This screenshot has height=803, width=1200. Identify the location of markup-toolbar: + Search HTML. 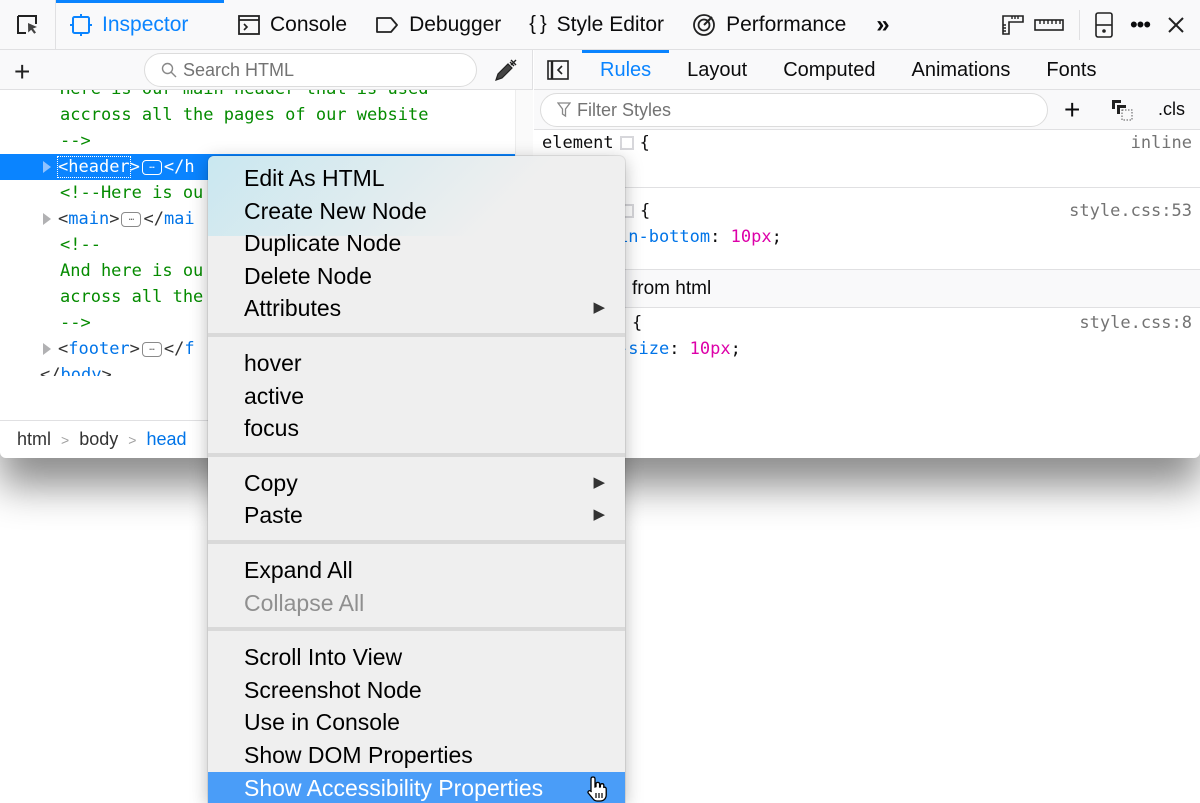
(266, 70).